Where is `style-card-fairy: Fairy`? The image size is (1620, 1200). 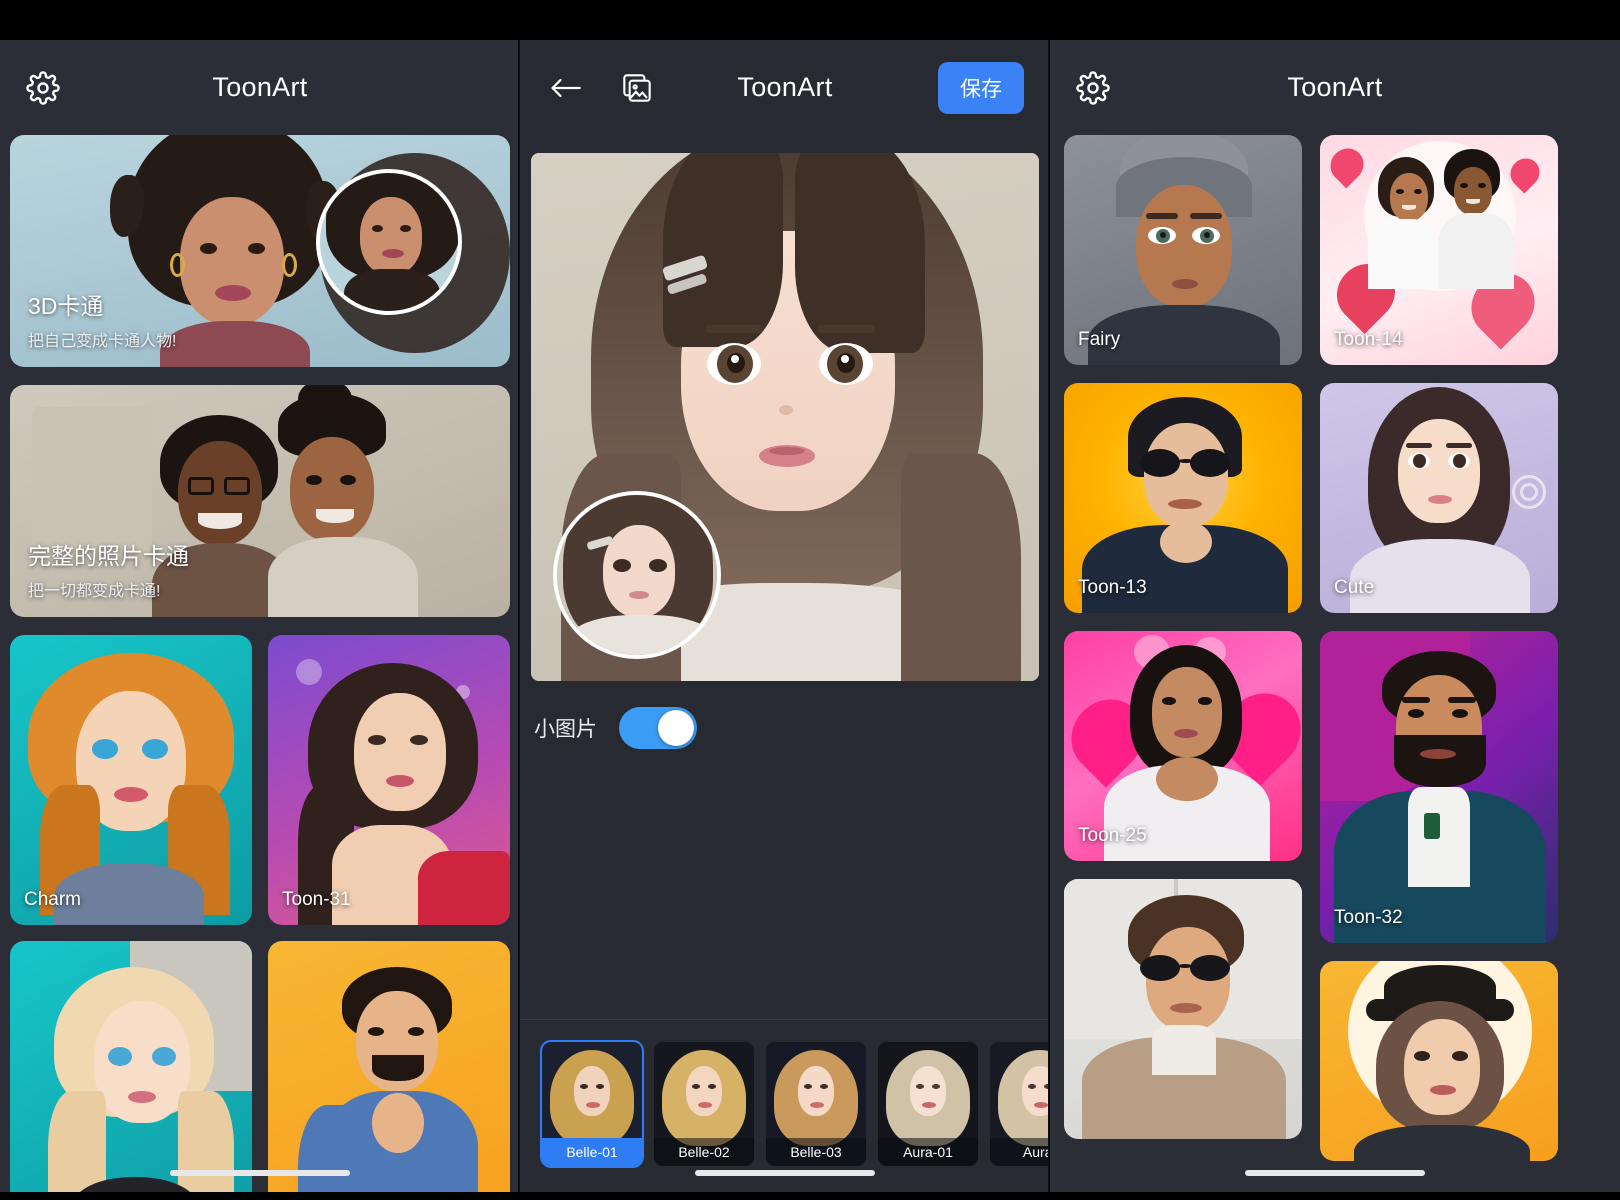 style-card-fairy: Fairy is located at coordinates (1183, 250).